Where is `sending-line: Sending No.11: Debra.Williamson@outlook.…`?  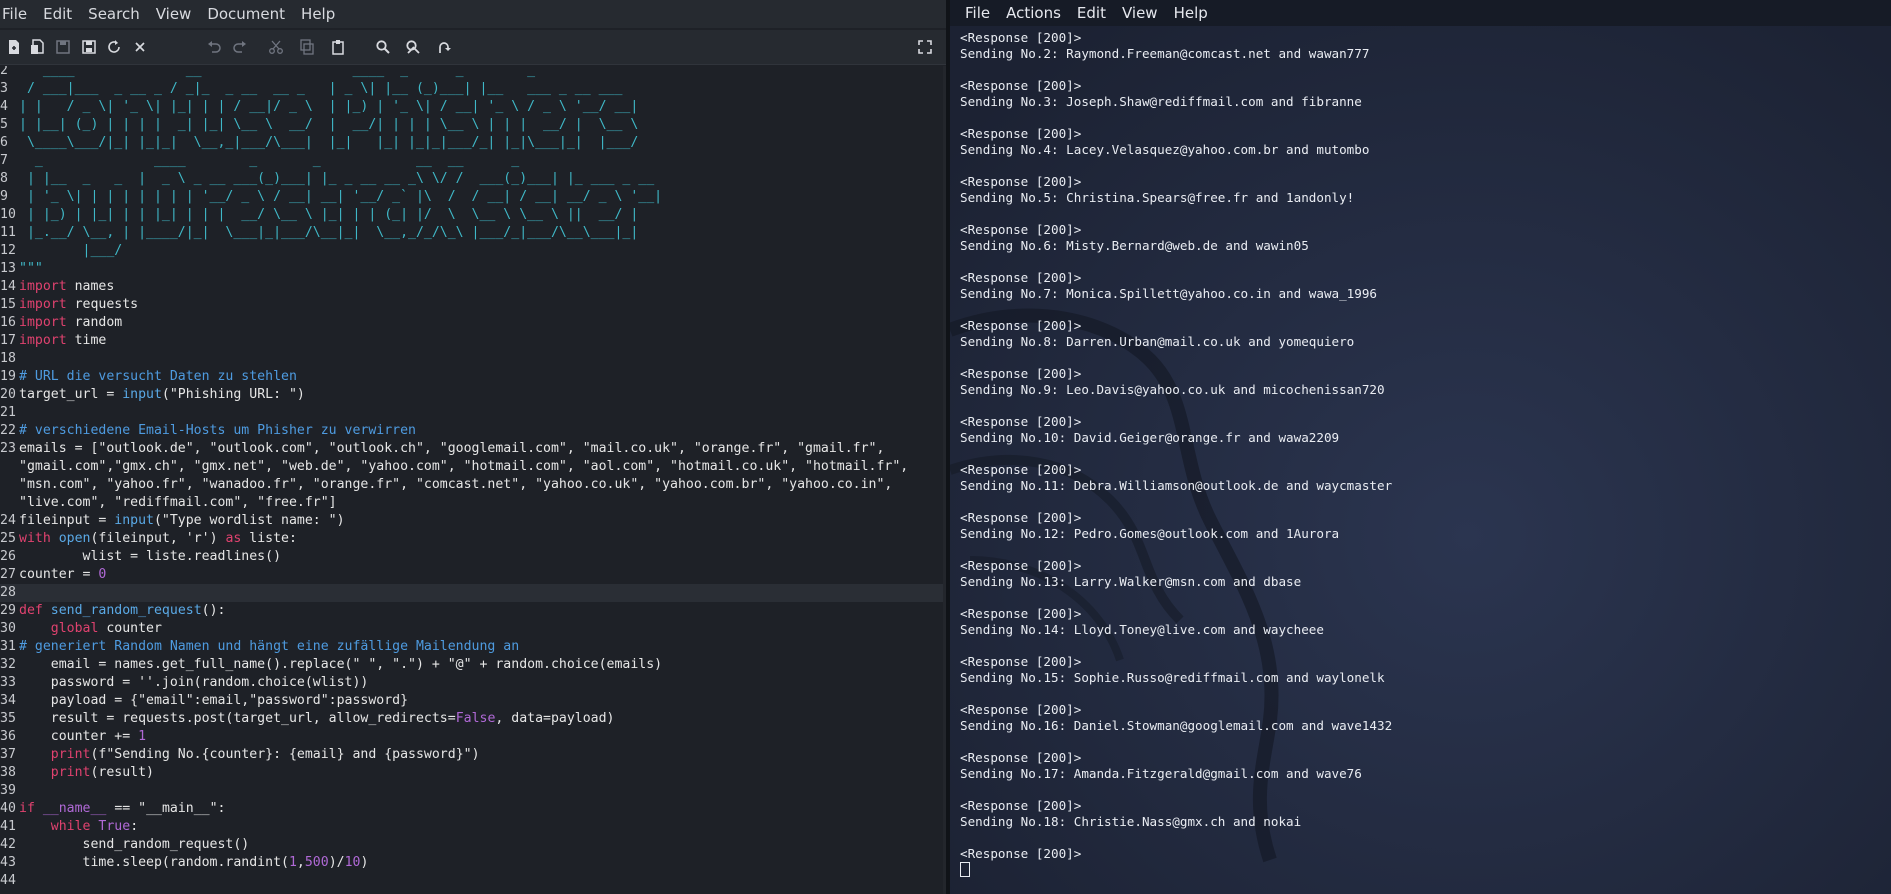
sending-line: Sending No.11: Debra.Williamson@outlook.… is located at coordinates (1176, 485).